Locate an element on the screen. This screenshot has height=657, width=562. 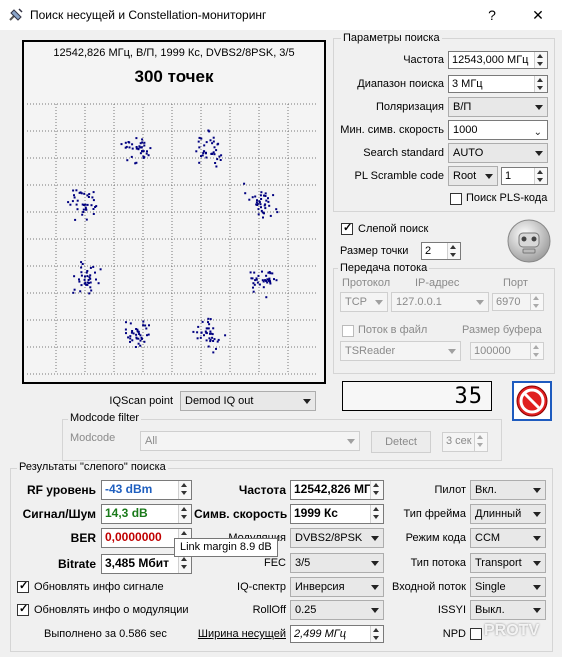
freq-spinner is located at coordinates (376, 490).